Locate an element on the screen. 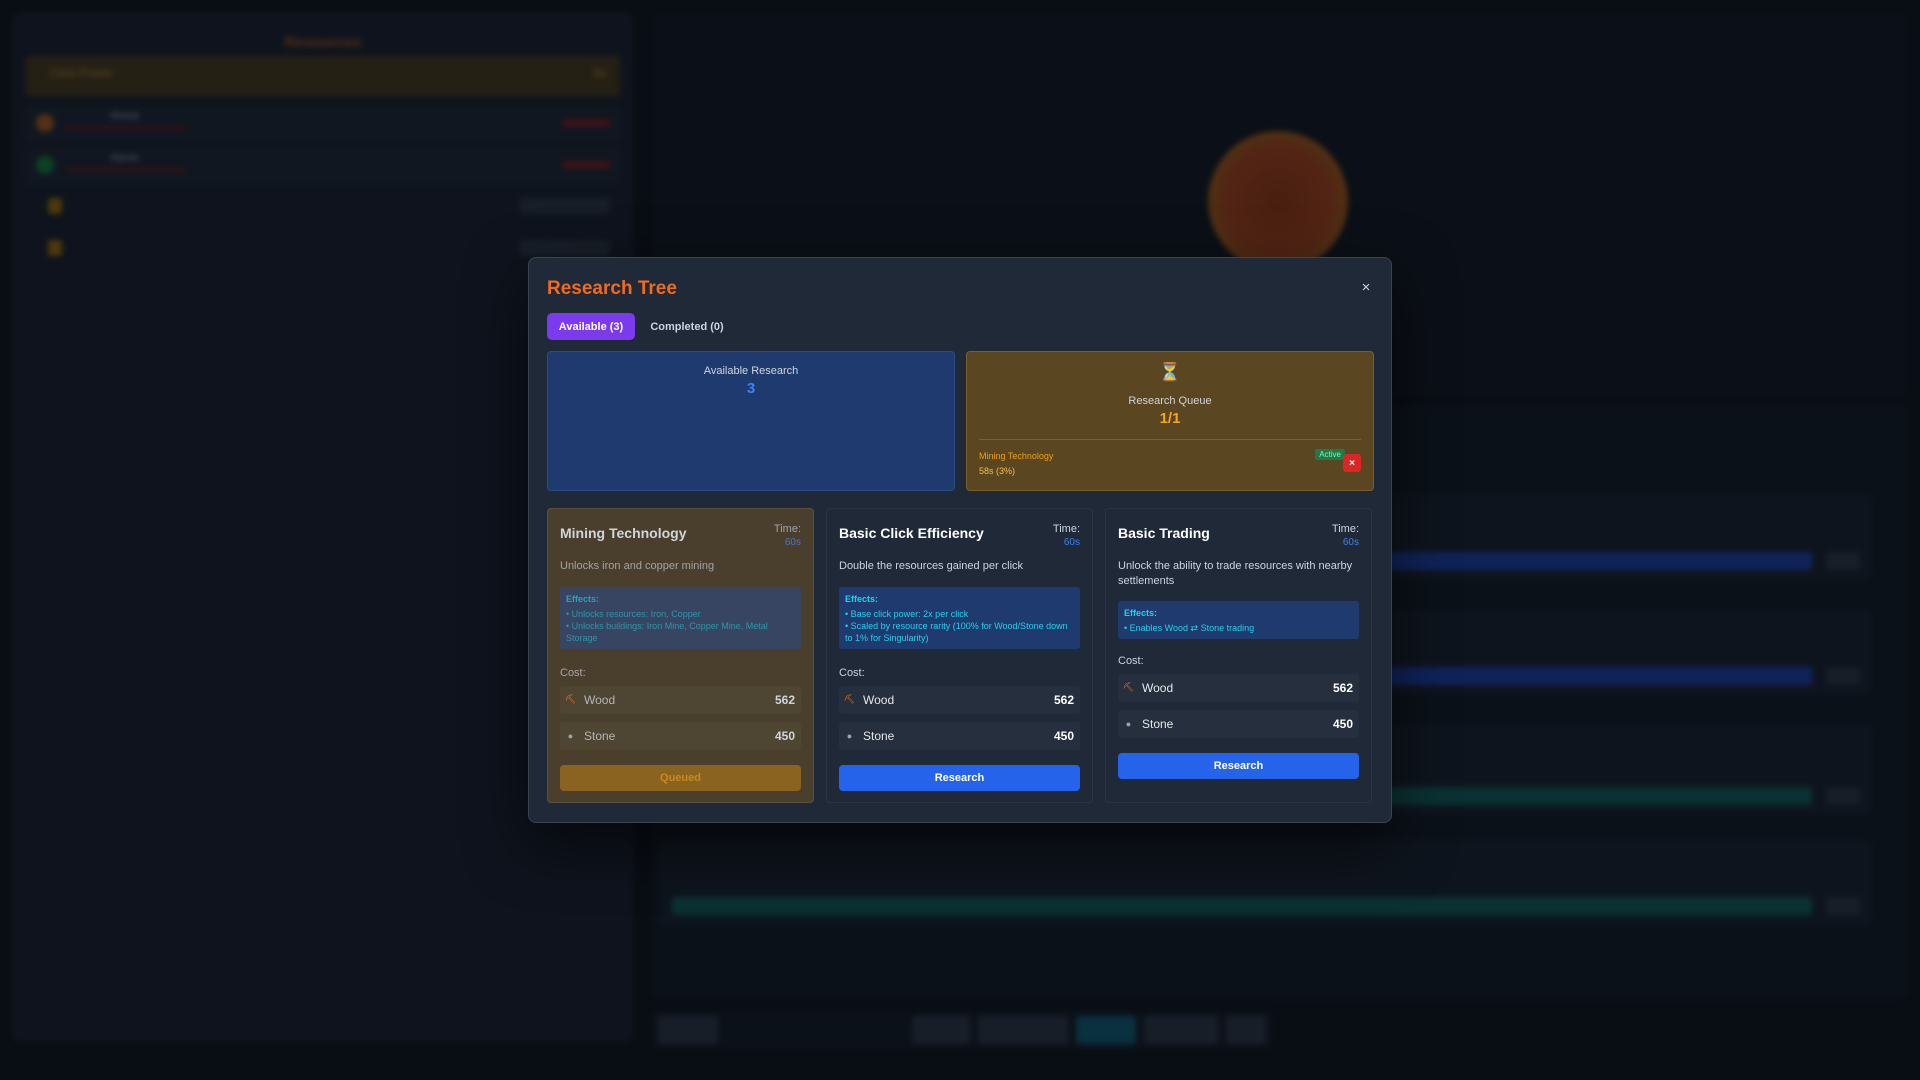  effect-item: • Unlocks resources: Iron, Copper is located at coordinates (633, 614).